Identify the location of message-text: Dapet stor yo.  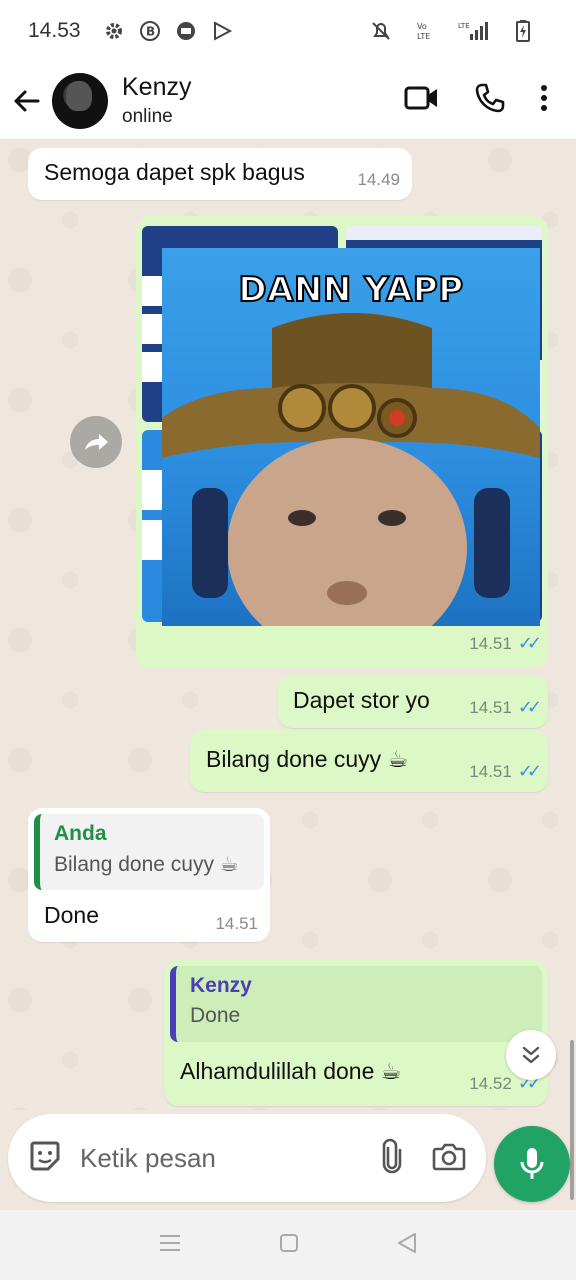
(361, 700).